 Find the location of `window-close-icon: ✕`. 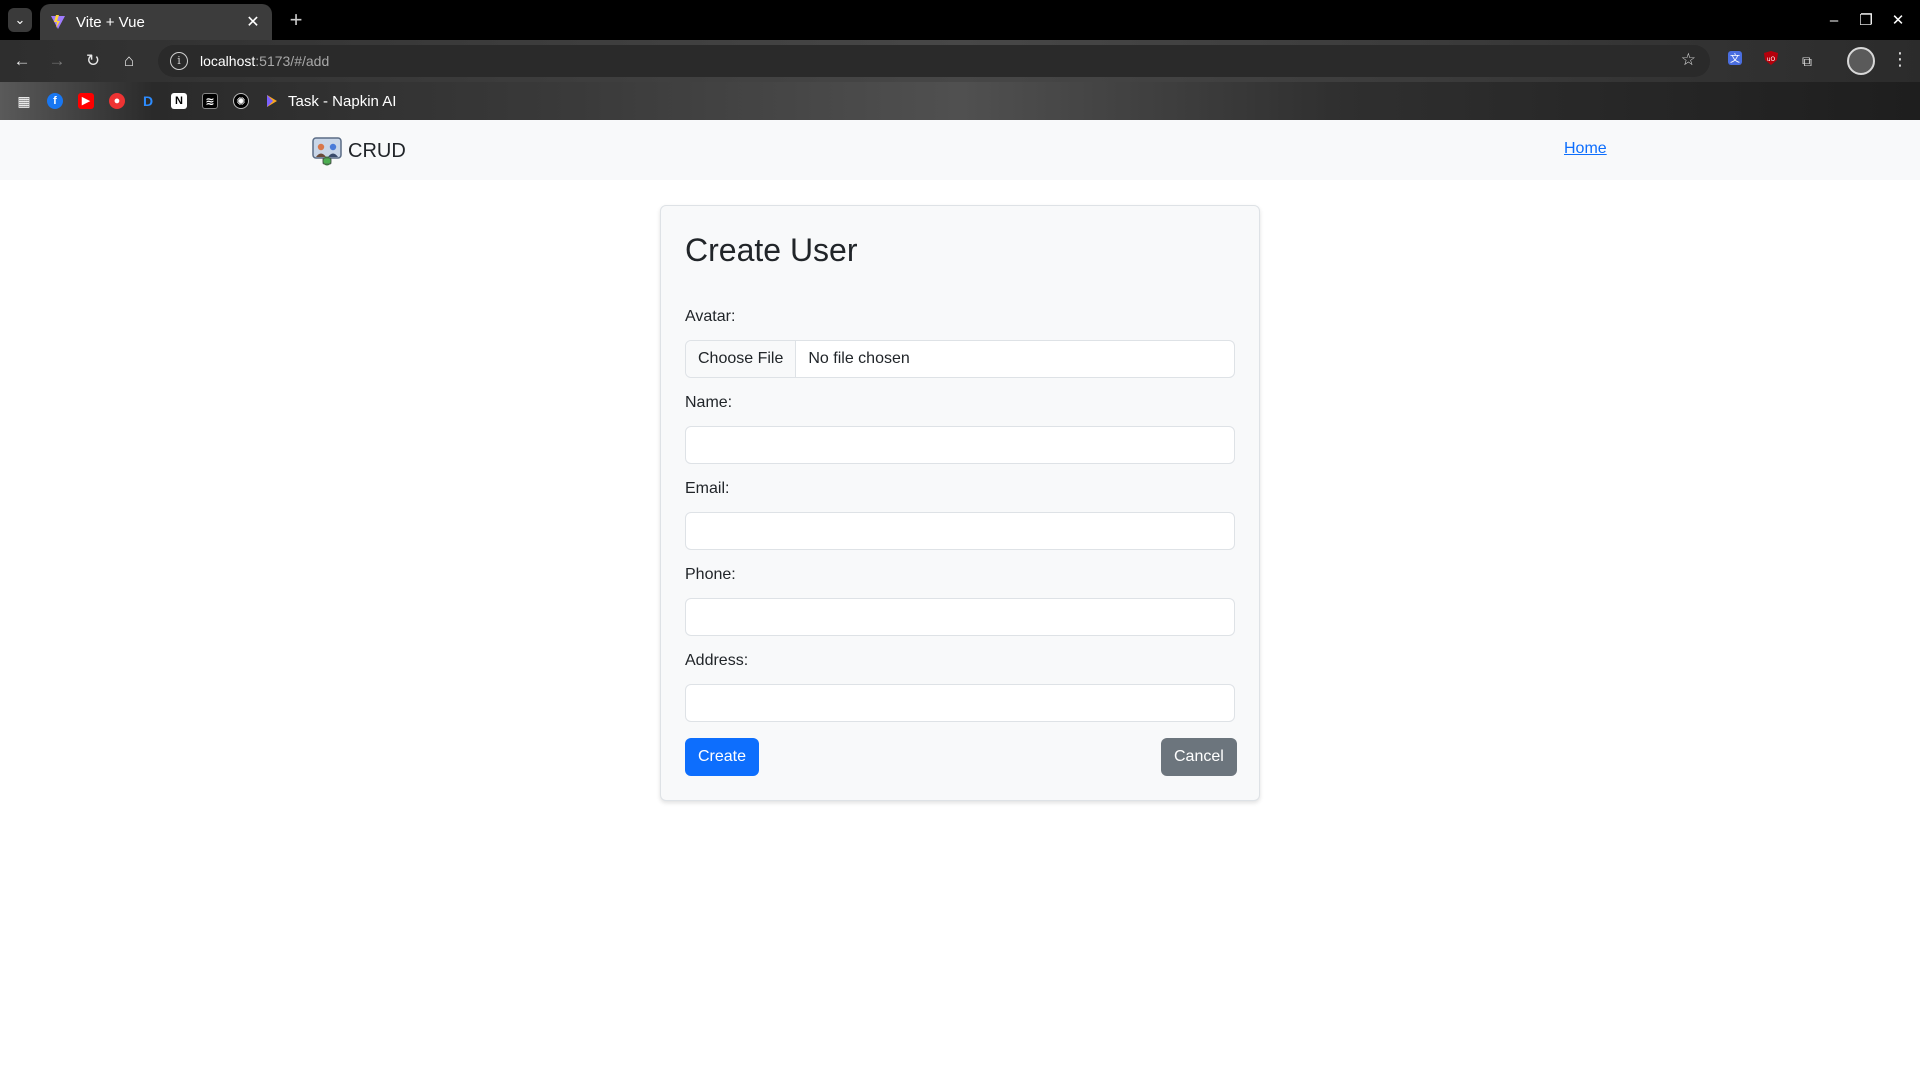

window-close-icon: ✕ is located at coordinates (1898, 20).